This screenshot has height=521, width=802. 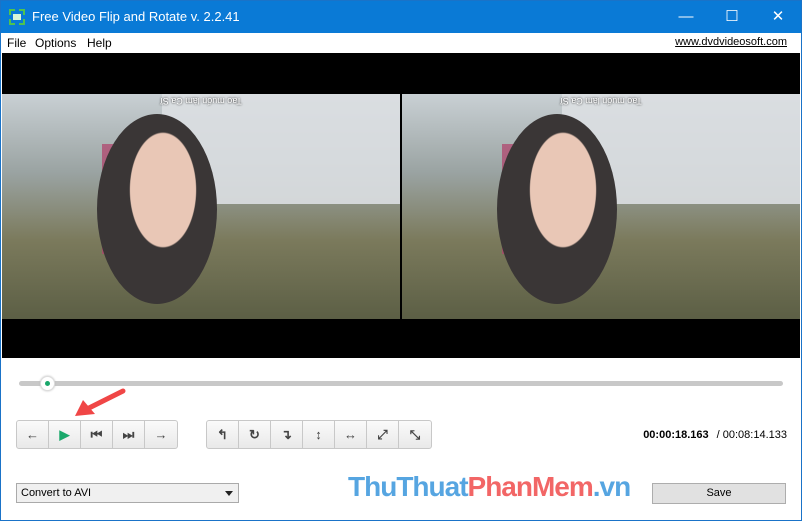 I want to click on current-time: 00:00:18.163, so click(x=676, y=435).